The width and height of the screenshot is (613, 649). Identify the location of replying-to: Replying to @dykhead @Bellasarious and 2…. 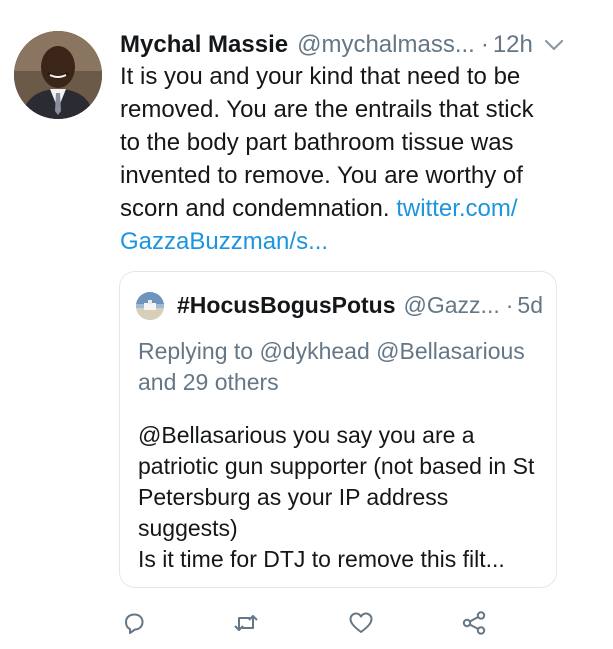
(331, 366).